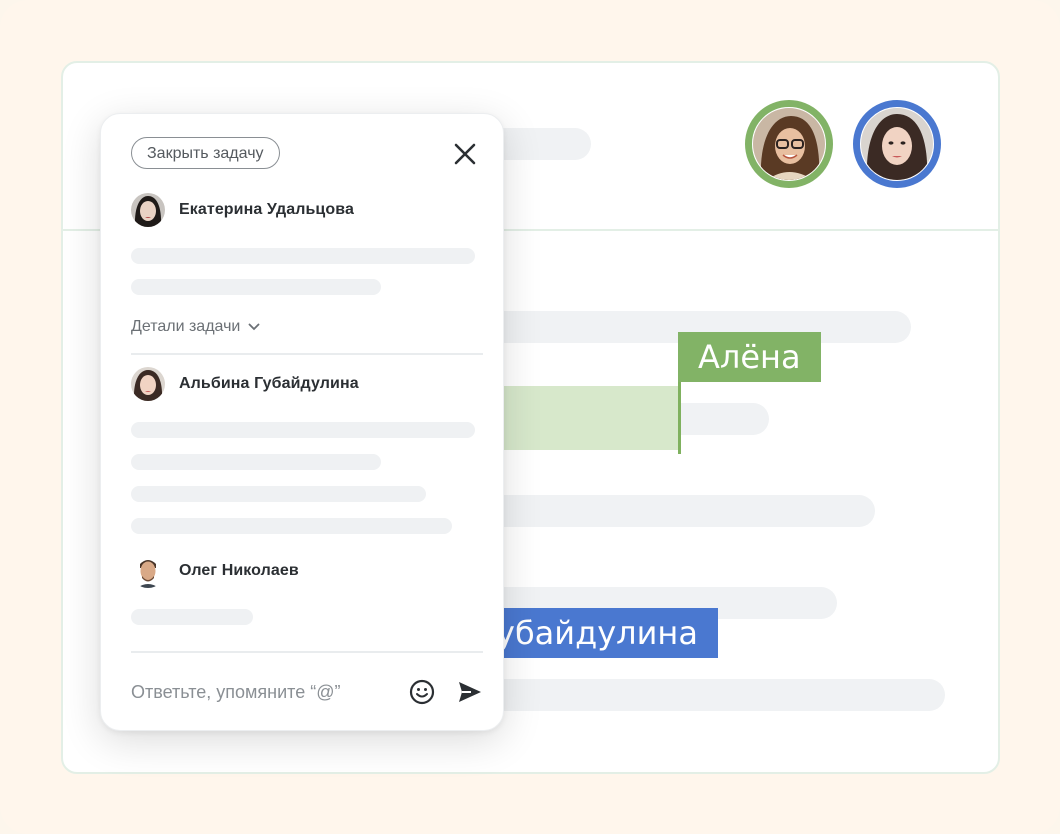  What do you see at coordinates (256, 692) in the screenshot?
I see `reply-input` at bounding box center [256, 692].